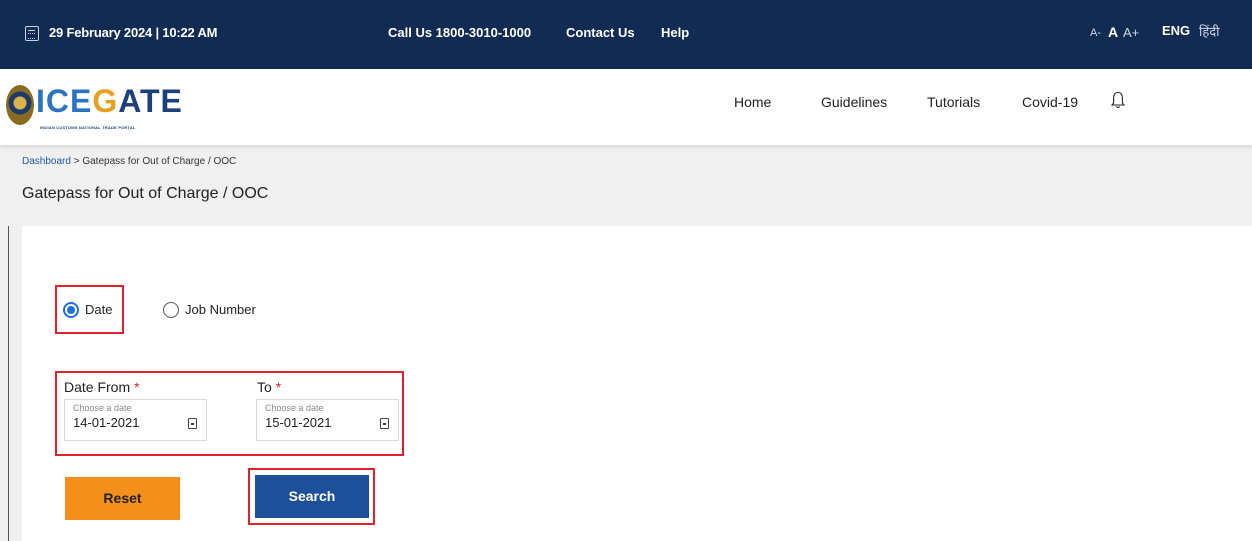 The width and height of the screenshot is (1252, 541). I want to click on date-radio, so click(71, 310).